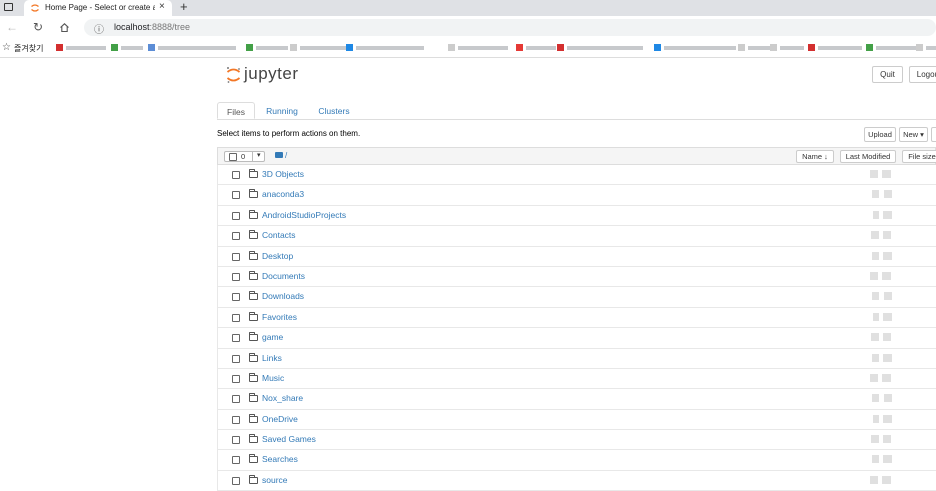  Describe the element at coordinates (170, 27) in the screenshot. I see `url-path: :8888/tree` at that location.